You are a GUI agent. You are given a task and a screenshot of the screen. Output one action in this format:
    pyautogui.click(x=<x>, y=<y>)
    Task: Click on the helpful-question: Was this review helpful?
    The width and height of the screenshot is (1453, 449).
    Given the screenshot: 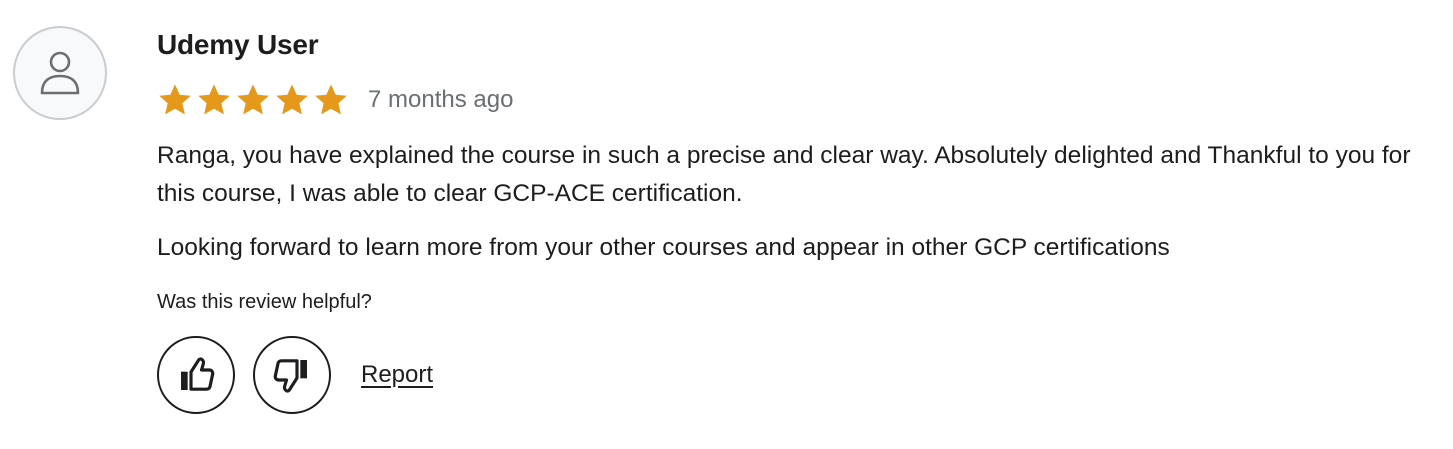 What is the action you would take?
    pyautogui.click(x=264, y=302)
    